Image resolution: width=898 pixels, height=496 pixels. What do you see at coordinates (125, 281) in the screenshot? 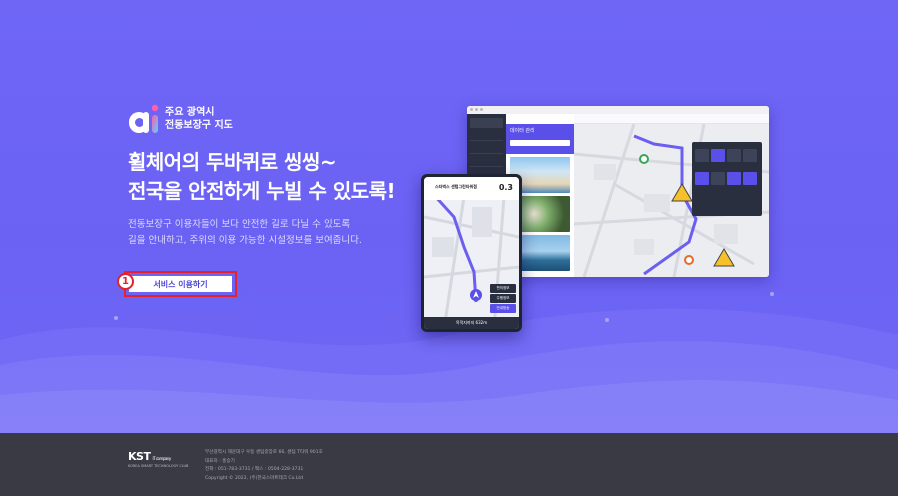
I see `step-marker: 1` at bounding box center [125, 281].